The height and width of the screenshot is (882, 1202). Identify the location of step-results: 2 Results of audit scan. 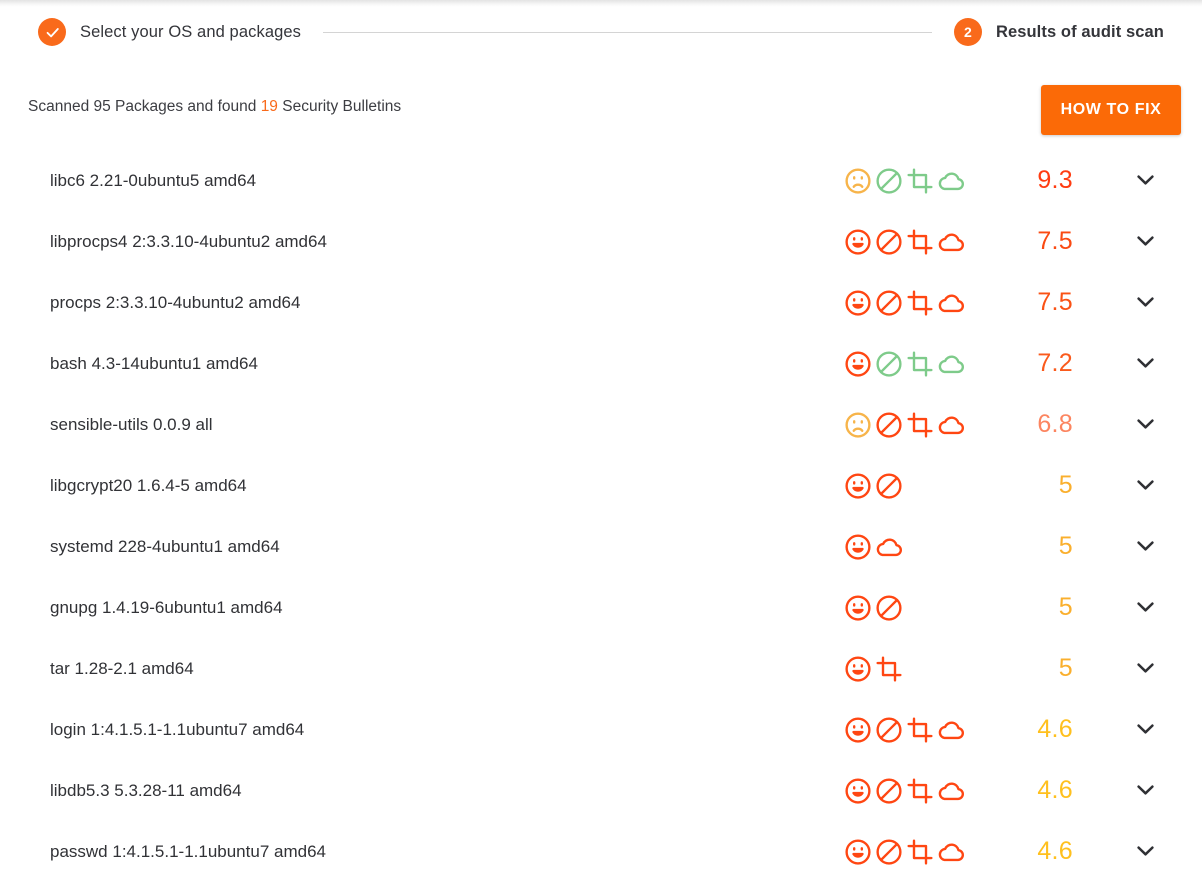
(1058, 32).